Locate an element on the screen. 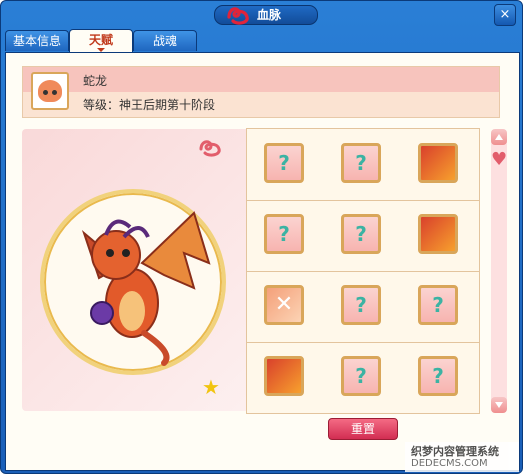 This screenshot has width=523, height=474. portrait-ring is located at coordinates (133, 282).